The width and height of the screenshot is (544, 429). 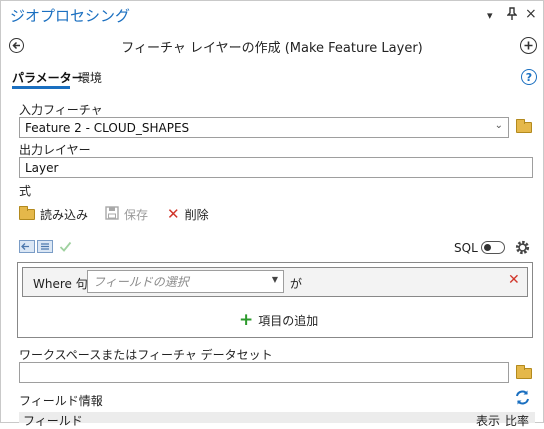 What do you see at coordinates (276, 167) in the screenshot?
I see `output-layer-input: Layer` at bounding box center [276, 167].